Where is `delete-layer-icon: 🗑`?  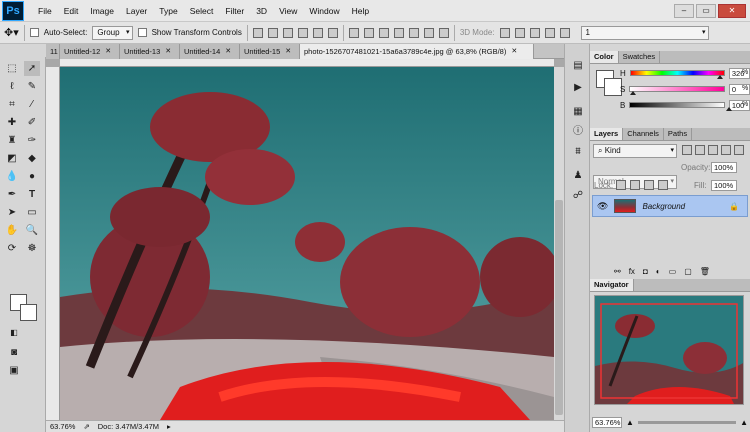
delete-layer-icon: 🗑 is located at coordinates (705, 271).